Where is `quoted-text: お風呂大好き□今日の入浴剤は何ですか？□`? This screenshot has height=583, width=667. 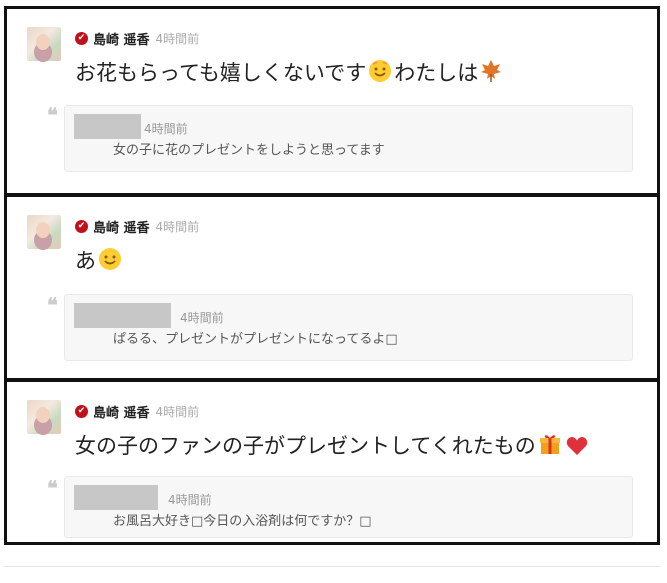
quoted-text: お風呂大好き□今日の入浴剤は何ですか？□ is located at coordinates (242, 521).